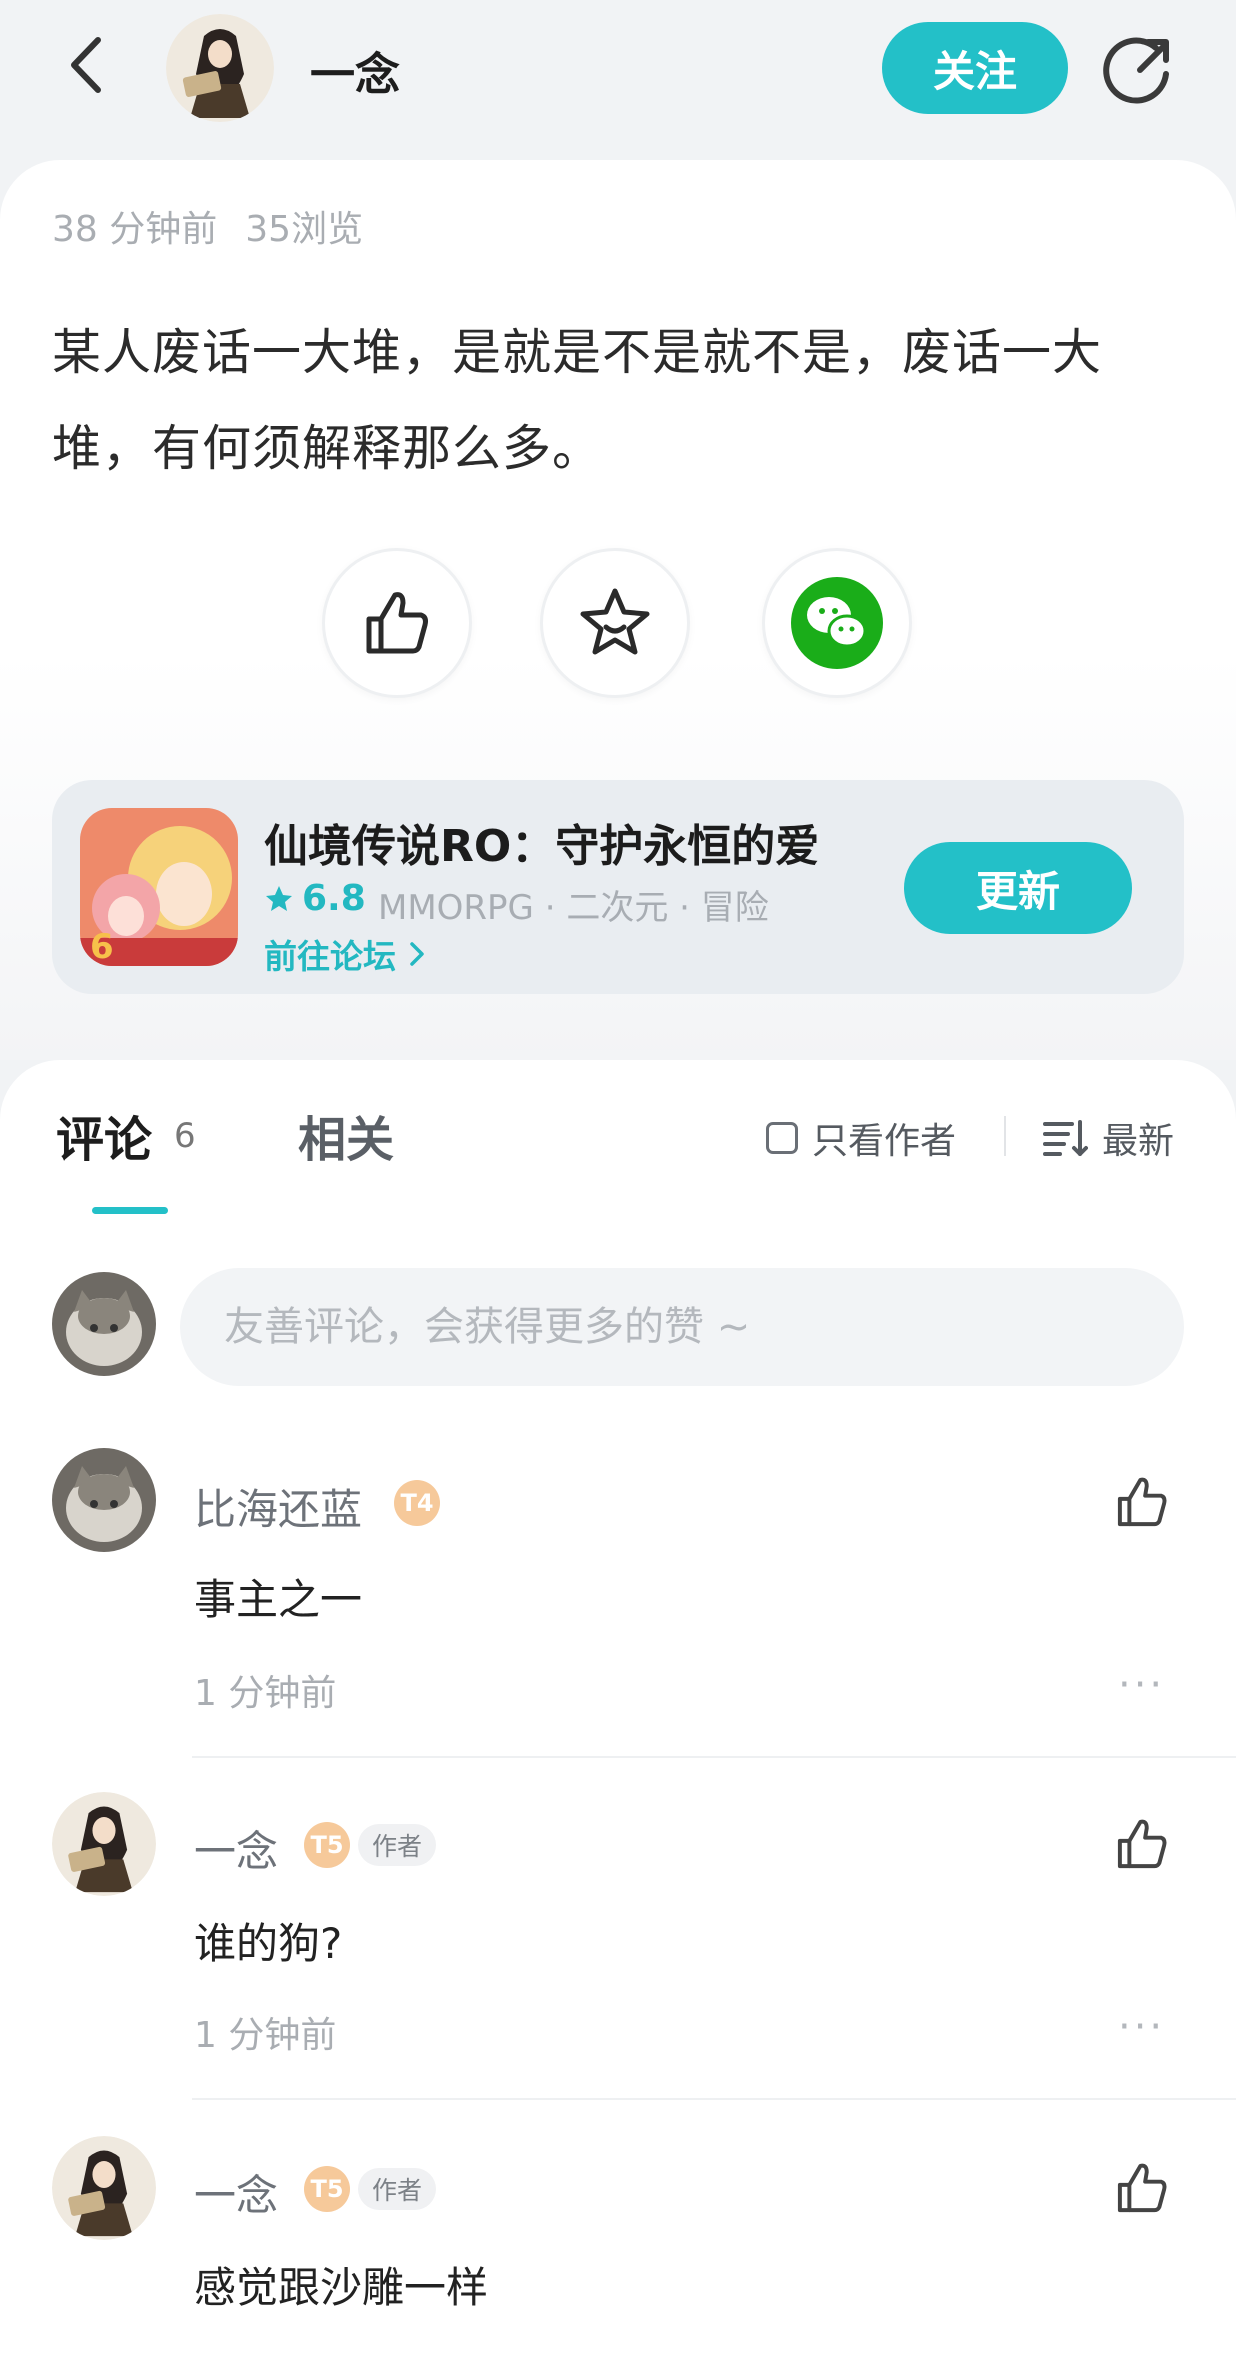  What do you see at coordinates (1136, 70) in the screenshot?
I see `share-arrow-icon` at bounding box center [1136, 70].